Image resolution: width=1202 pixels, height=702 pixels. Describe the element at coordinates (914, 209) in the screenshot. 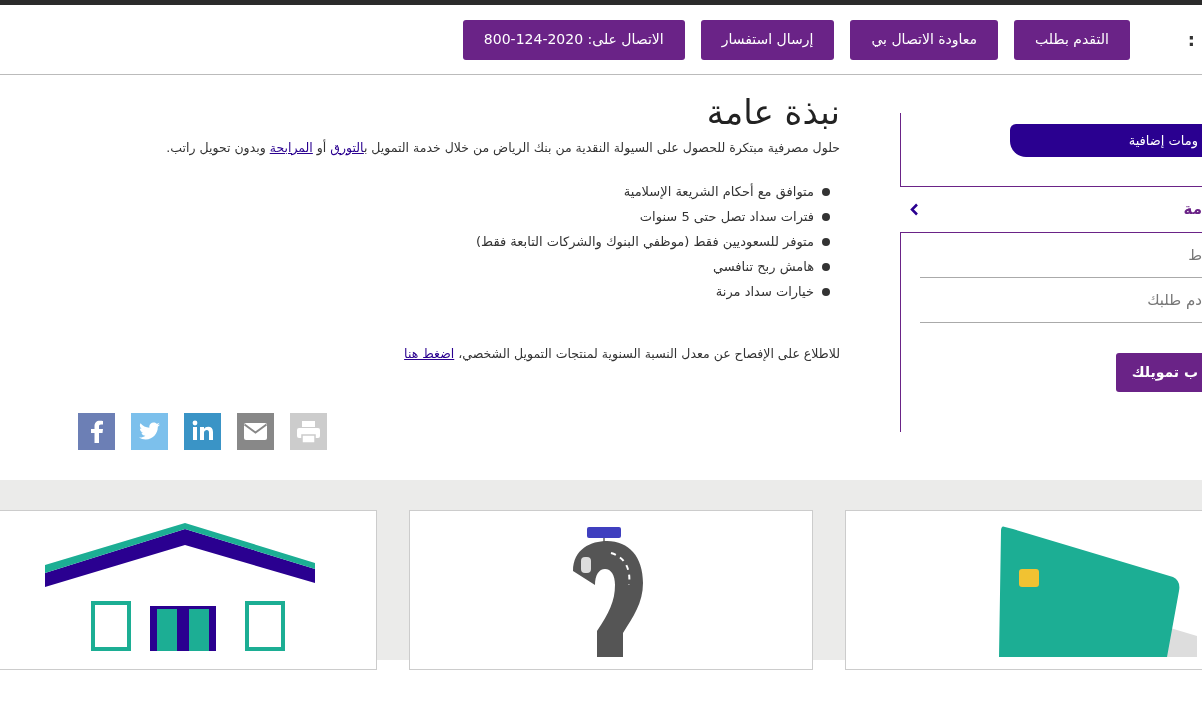

I see `chevron-icon` at that location.